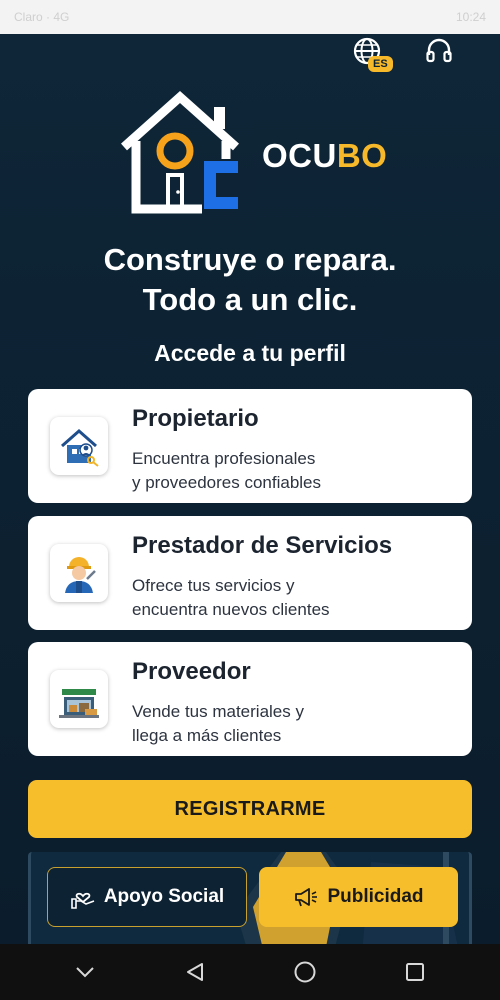  I want to click on language-badge: ES, so click(380, 64).